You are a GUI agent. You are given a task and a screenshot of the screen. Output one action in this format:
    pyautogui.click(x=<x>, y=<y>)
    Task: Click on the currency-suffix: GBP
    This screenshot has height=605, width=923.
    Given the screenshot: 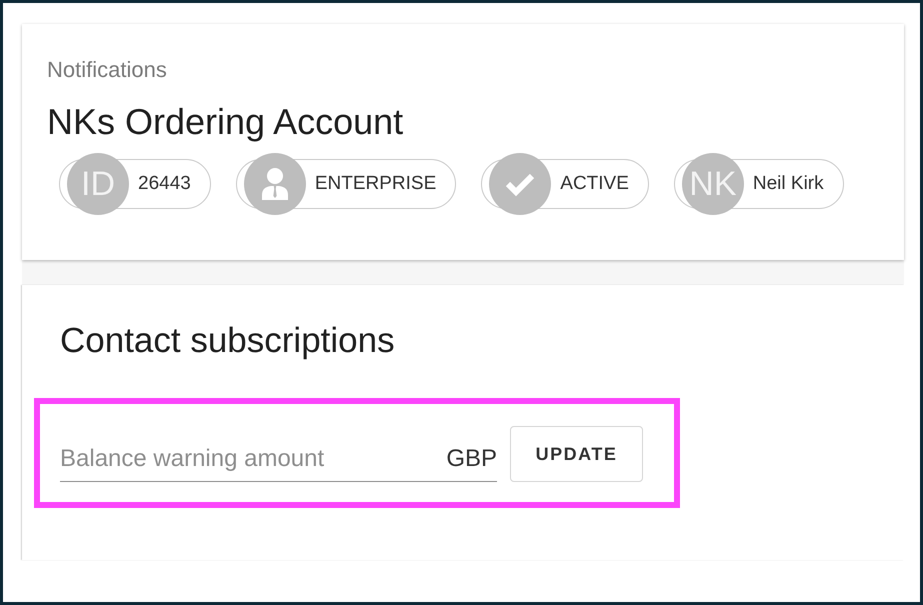 What is the action you would take?
    pyautogui.click(x=471, y=459)
    